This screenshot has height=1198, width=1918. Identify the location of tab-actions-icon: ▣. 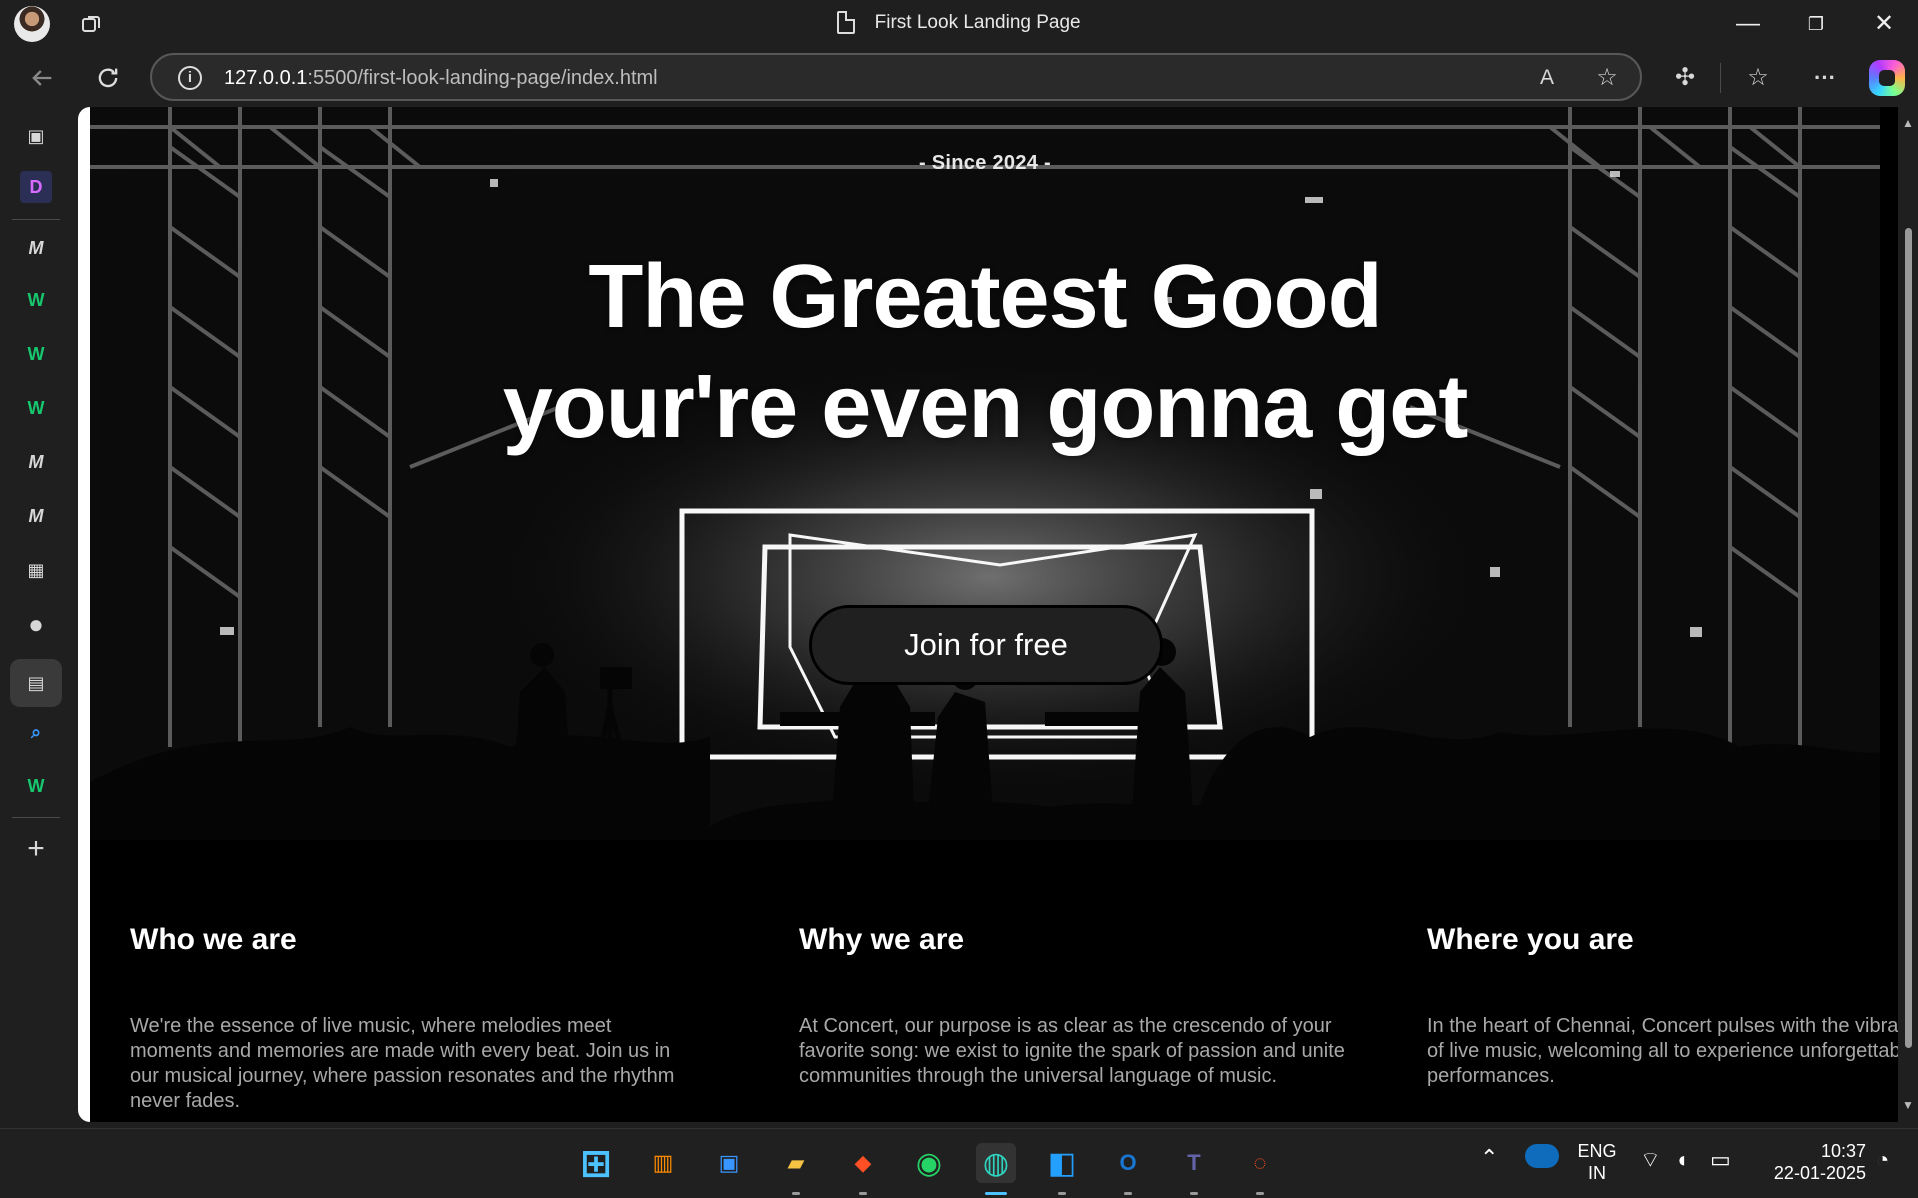
(36, 136).